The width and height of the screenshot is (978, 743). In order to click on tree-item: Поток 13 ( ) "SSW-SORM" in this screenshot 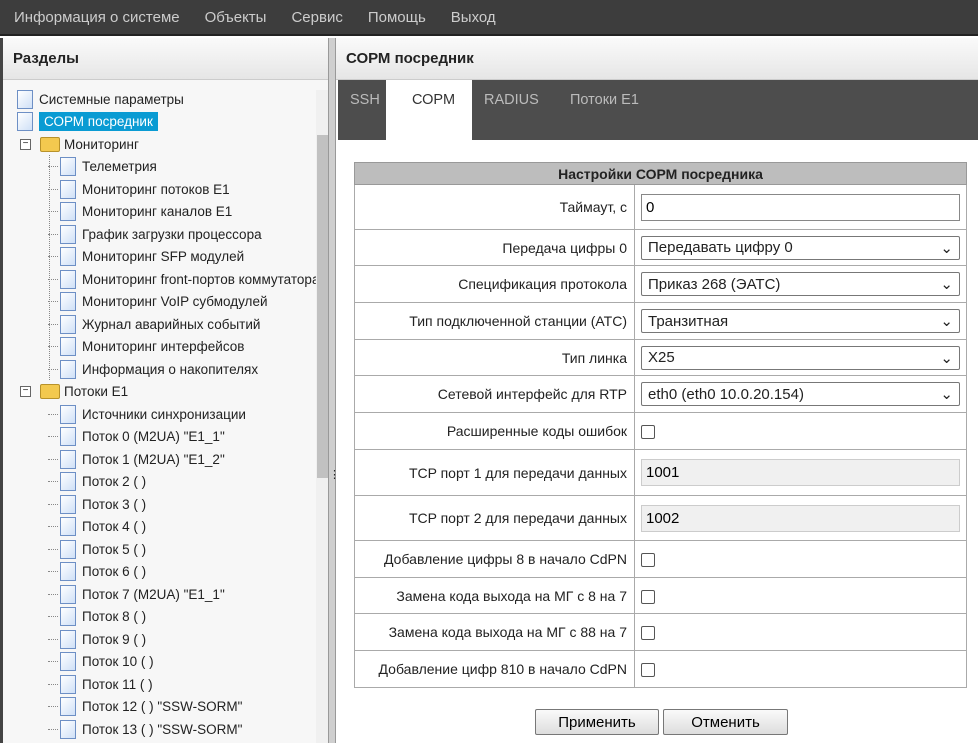, I will do `click(145, 729)`.